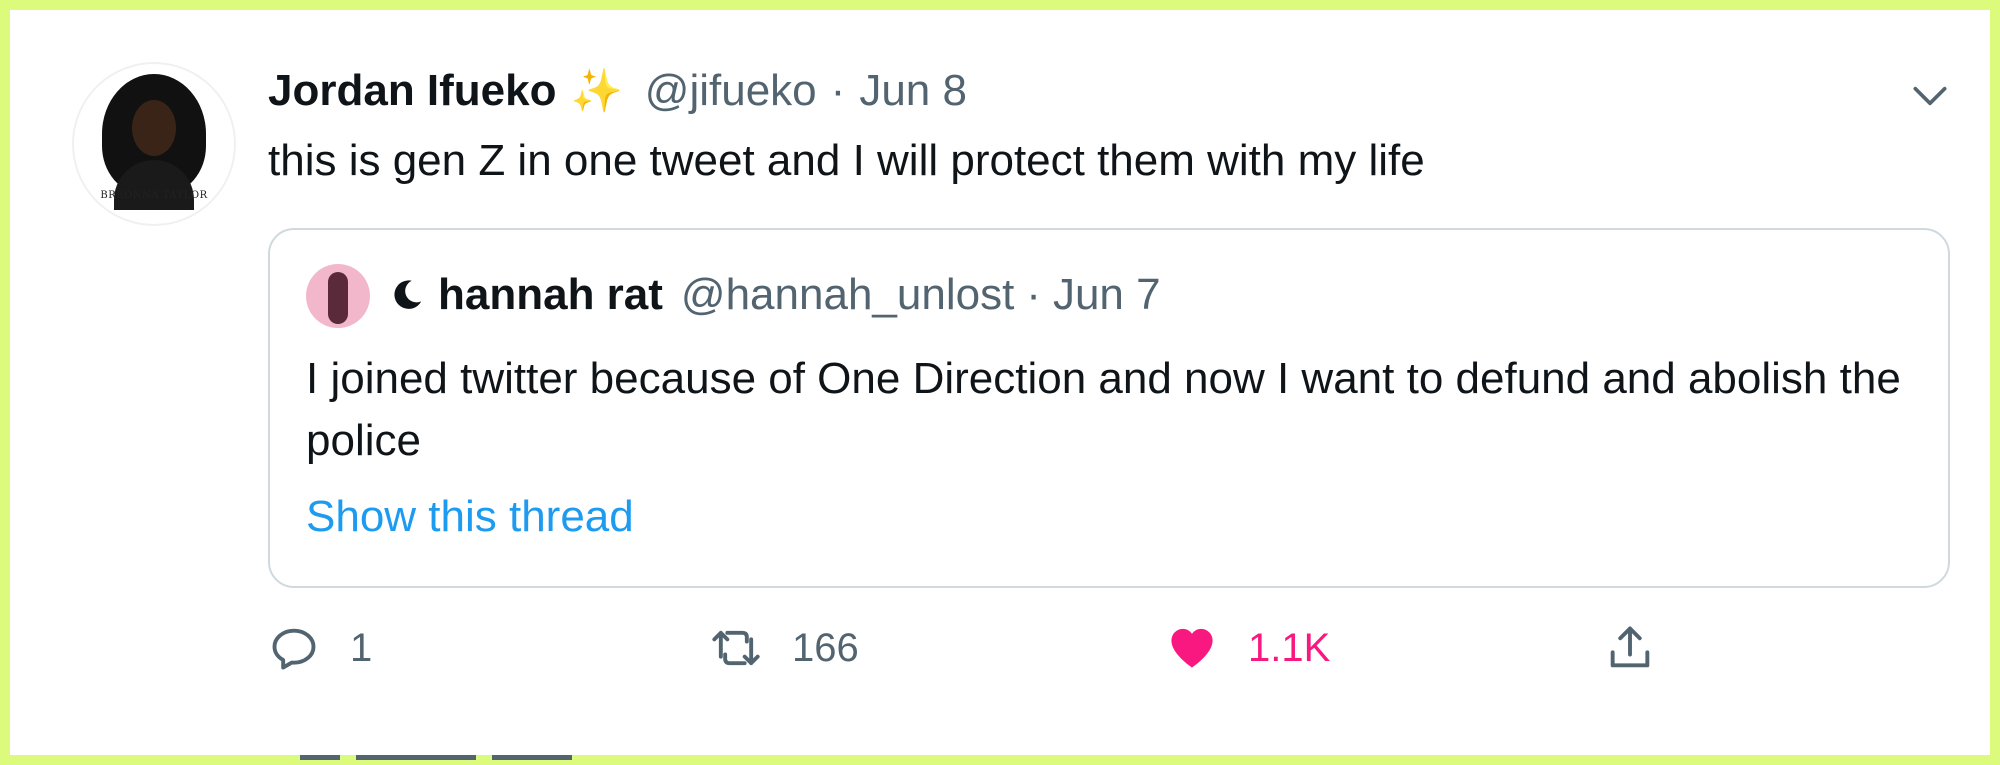 The width and height of the screenshot is (2000, 765). Describe the element at coordinates (847, 294) in the screenshot. I see `quoted-author-handle: @hannah_unlost` at that location.